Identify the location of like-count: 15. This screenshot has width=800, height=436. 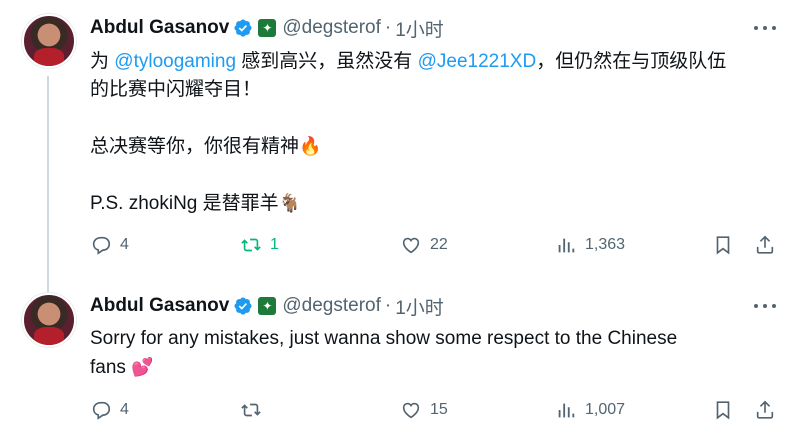
(439, 409).